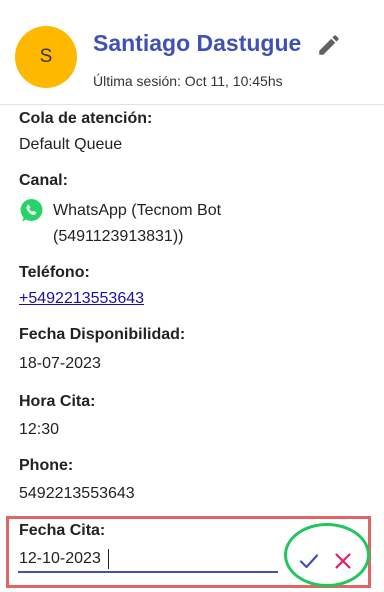 This screenshot has width=384, height=592. Describe the element at coordinates (31, 210) in the screenshot. I see `whatsapp-icon` at that location.